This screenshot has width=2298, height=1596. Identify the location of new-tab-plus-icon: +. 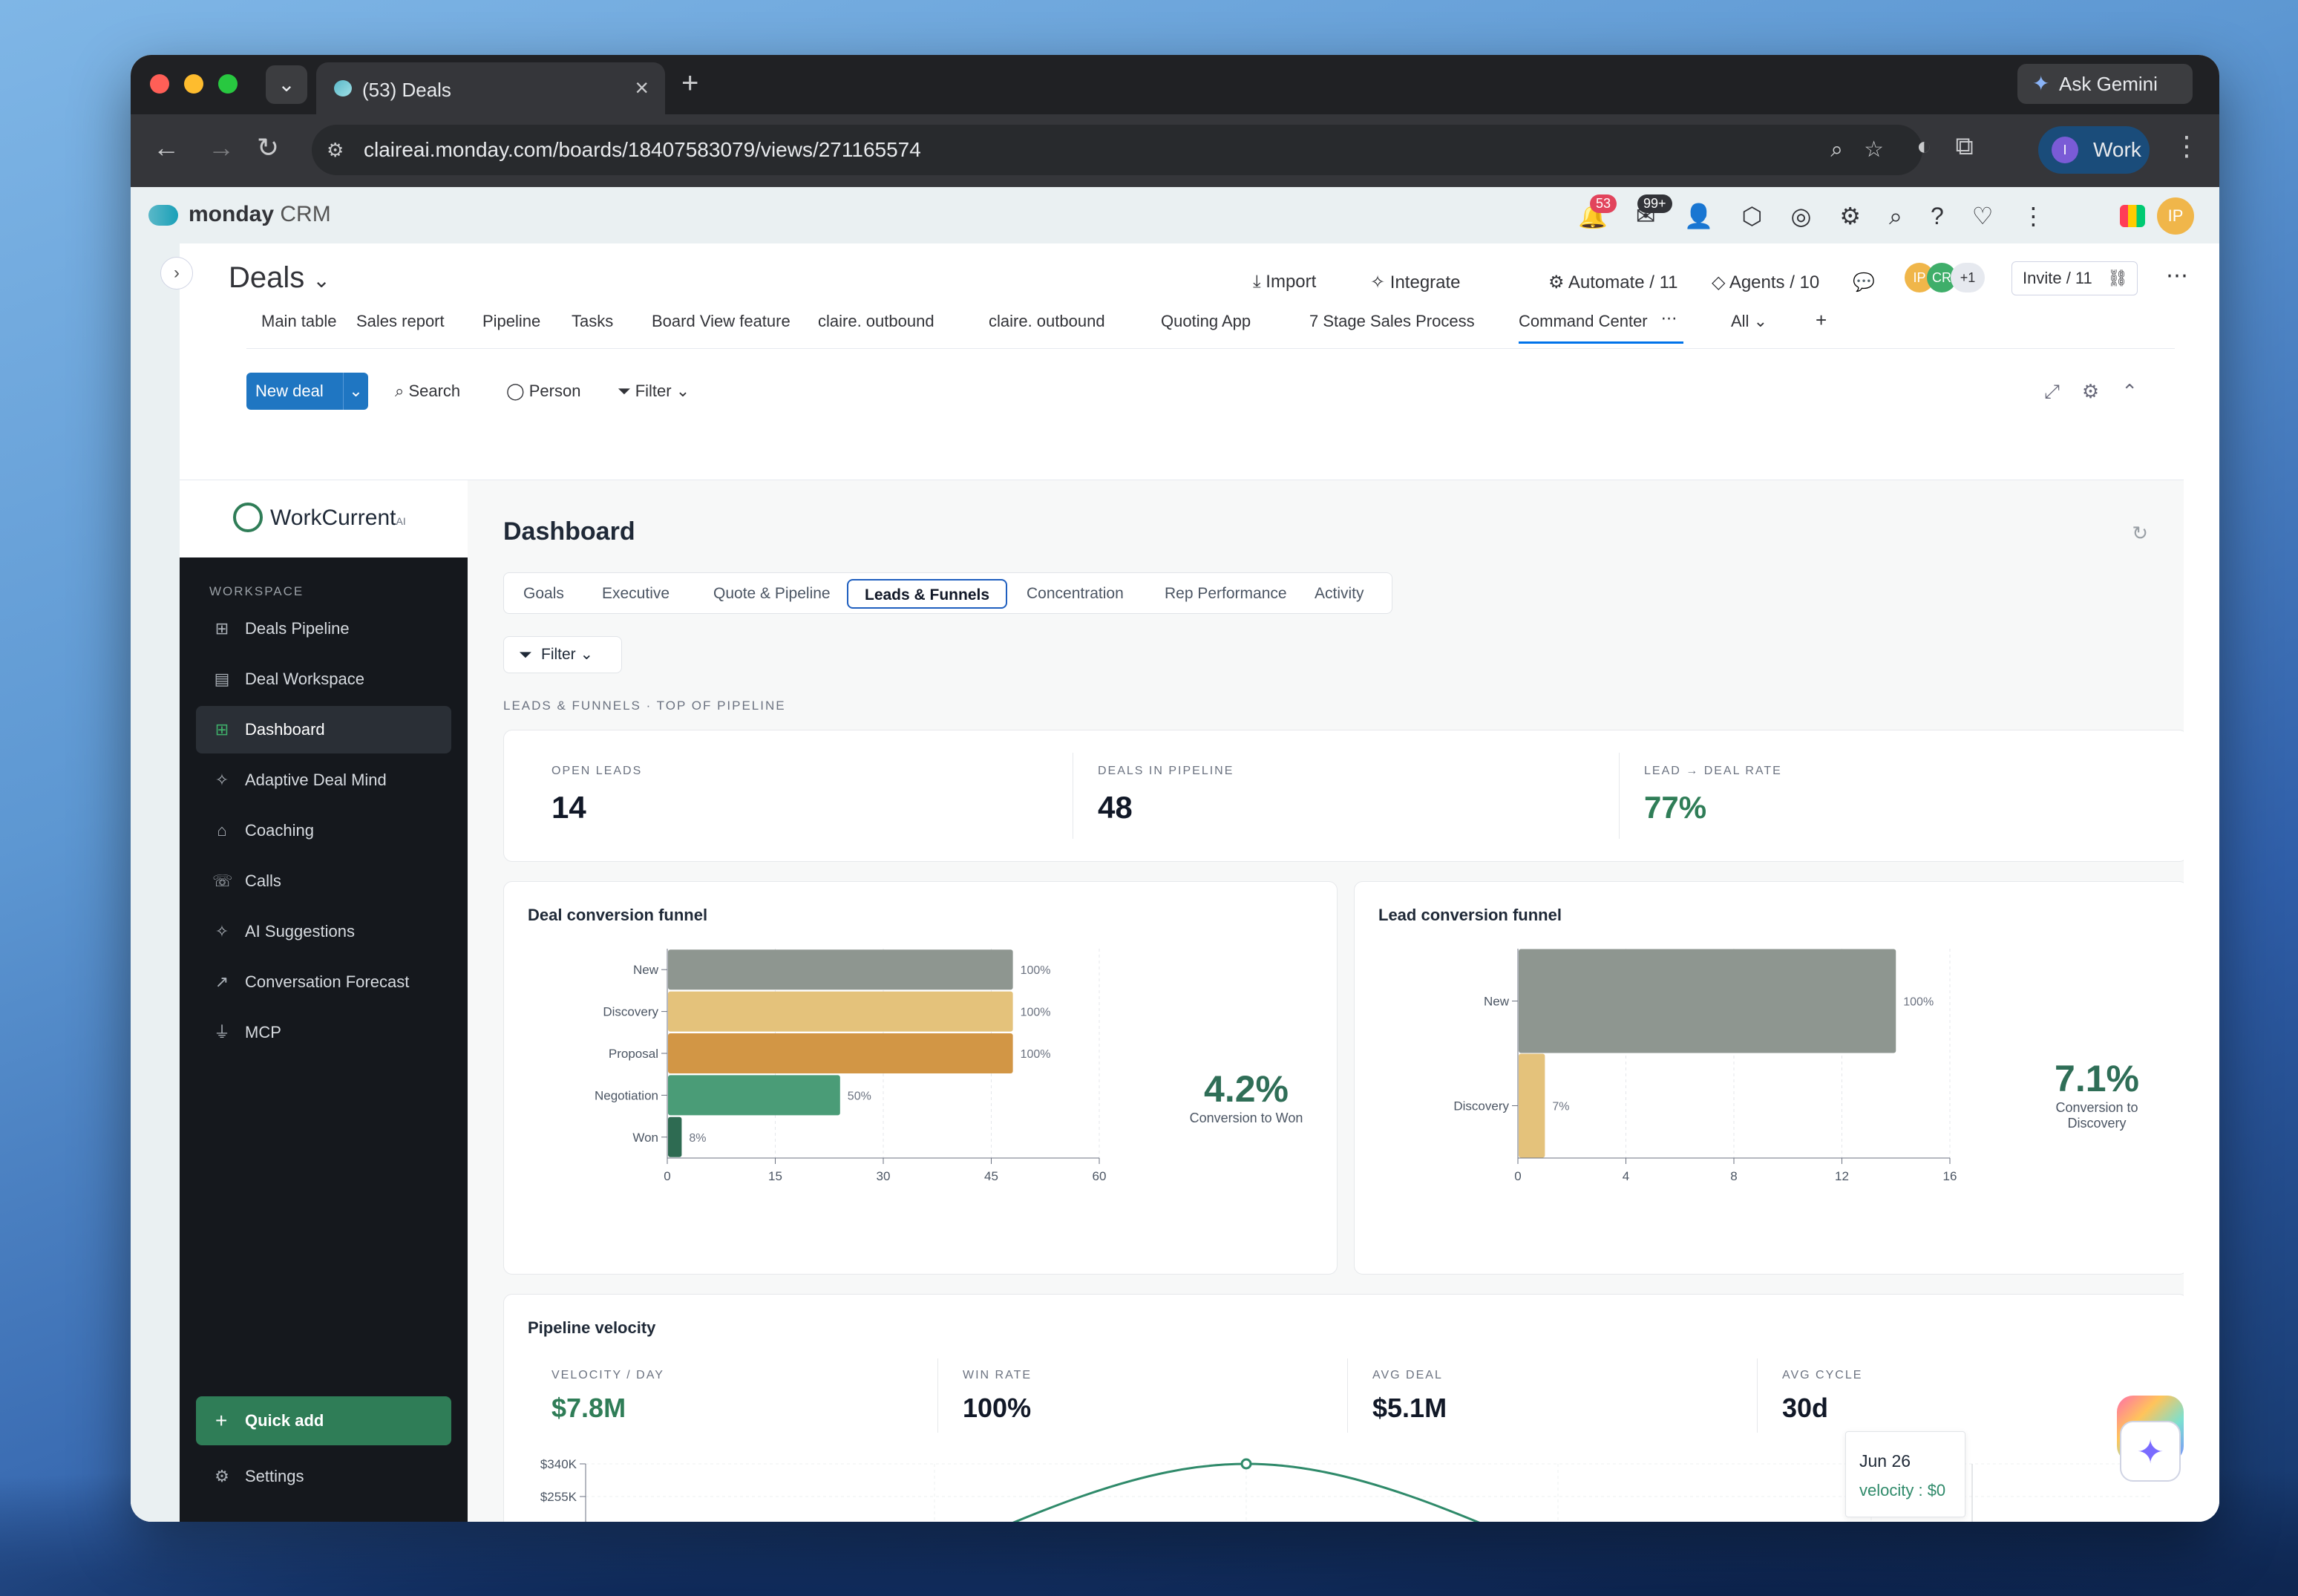
(689, 83).